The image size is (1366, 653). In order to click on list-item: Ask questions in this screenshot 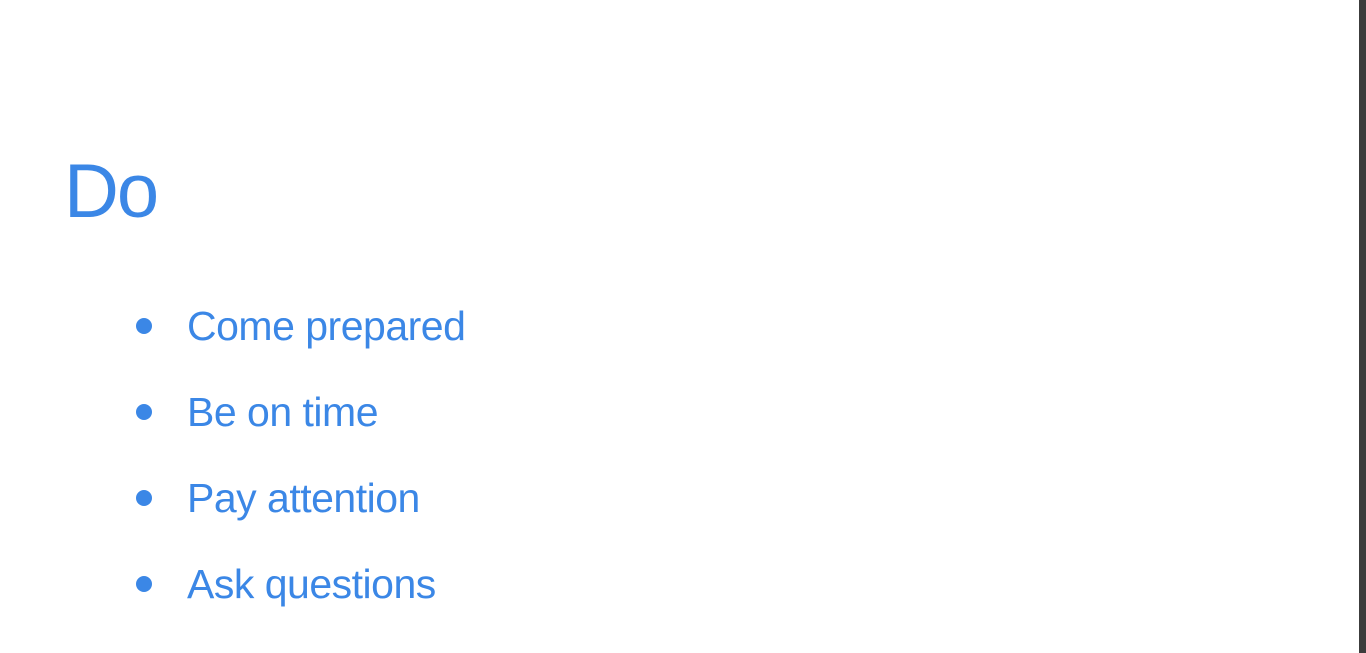, I will do `click(436, 584)`.